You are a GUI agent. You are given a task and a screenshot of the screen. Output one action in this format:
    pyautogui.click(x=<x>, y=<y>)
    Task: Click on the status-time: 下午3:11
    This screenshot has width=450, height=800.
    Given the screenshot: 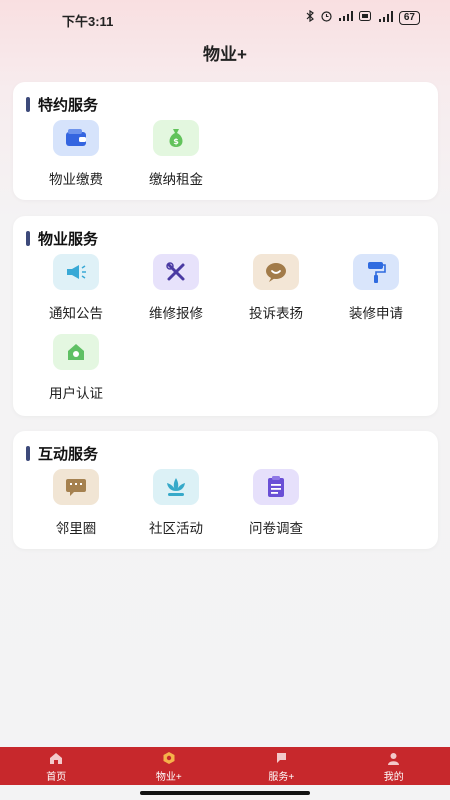 What is the action you would take?
    pyautogui.click(x=88, y=21)
    